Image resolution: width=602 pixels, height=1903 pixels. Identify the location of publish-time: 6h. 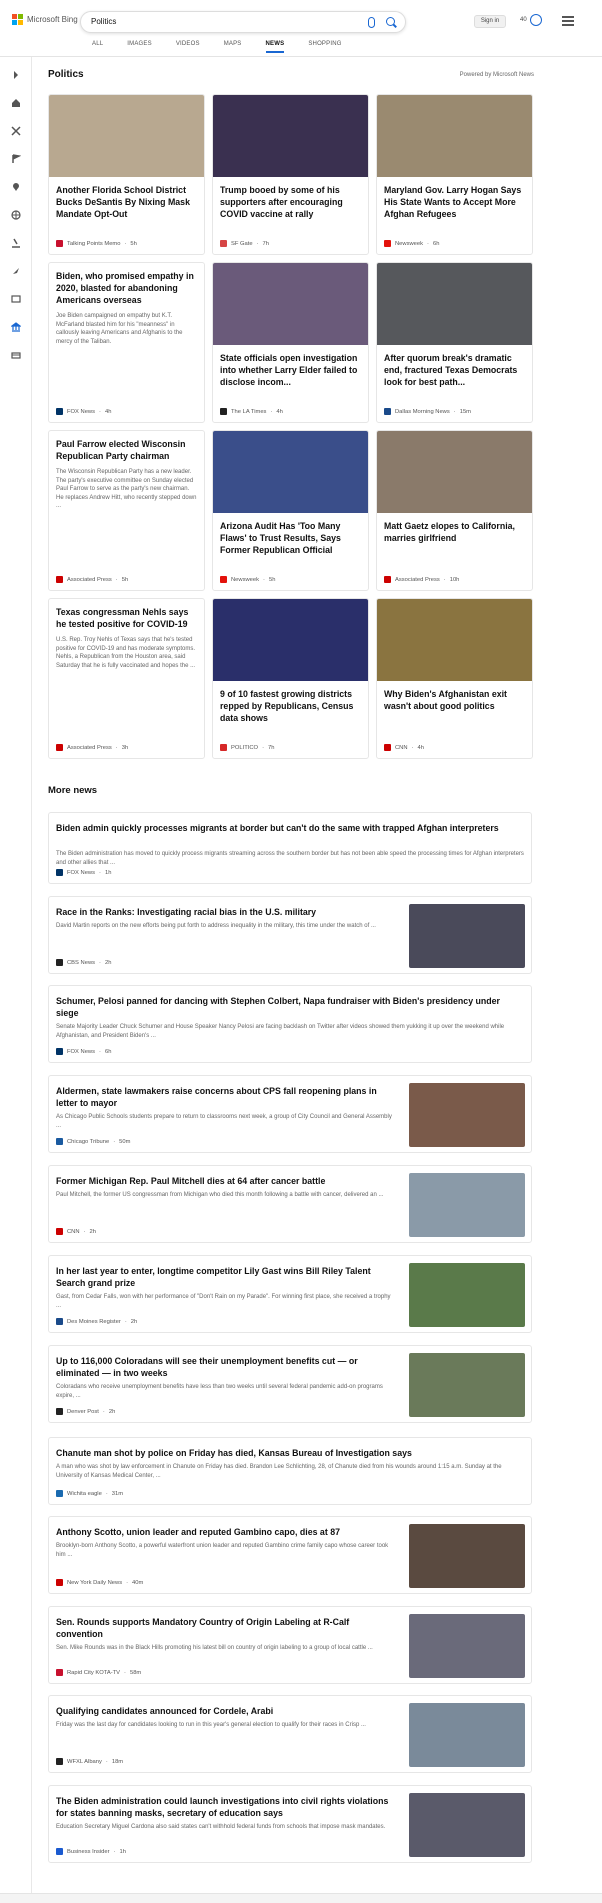
(436, 243).